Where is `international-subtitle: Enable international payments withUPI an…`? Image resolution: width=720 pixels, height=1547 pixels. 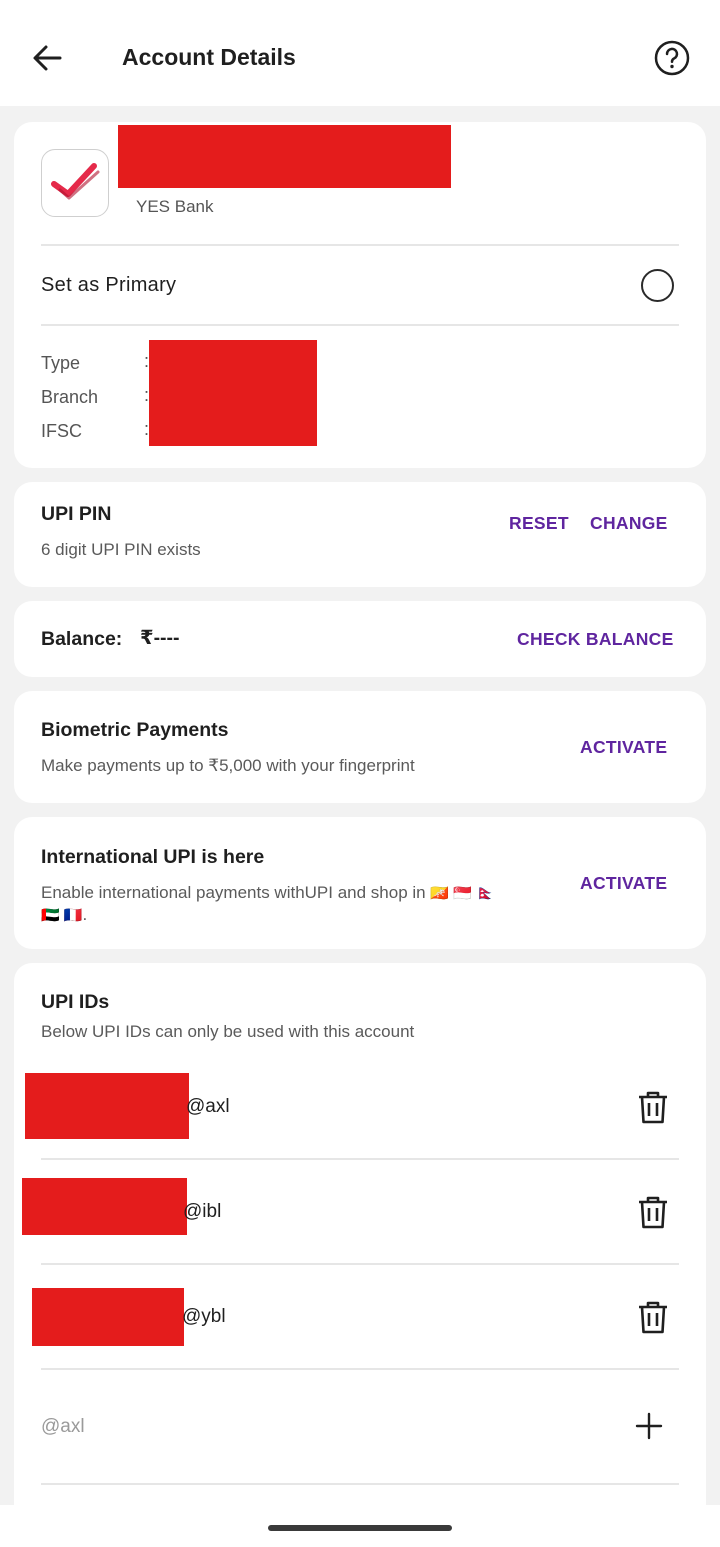 international-subtitle: Enable international payments withUPI an… is located at coordinates (291, 904).